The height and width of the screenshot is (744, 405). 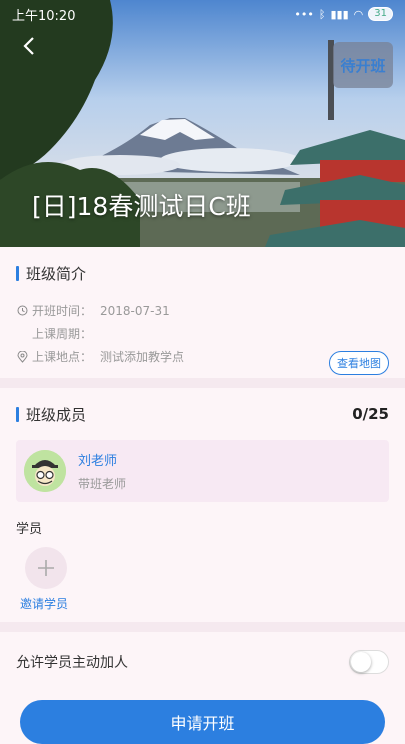 I want to click on allow-join-toggle, so click(x=369, y=662).